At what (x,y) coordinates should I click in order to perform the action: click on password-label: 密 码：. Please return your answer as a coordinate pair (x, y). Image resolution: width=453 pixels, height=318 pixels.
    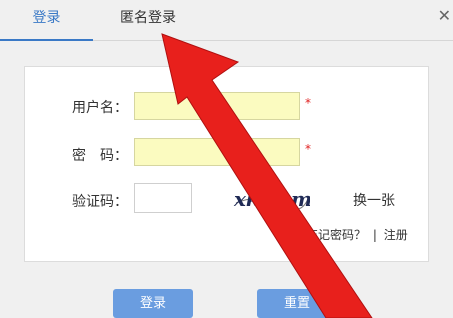
    Looking at the image, I should click on (100, 156).